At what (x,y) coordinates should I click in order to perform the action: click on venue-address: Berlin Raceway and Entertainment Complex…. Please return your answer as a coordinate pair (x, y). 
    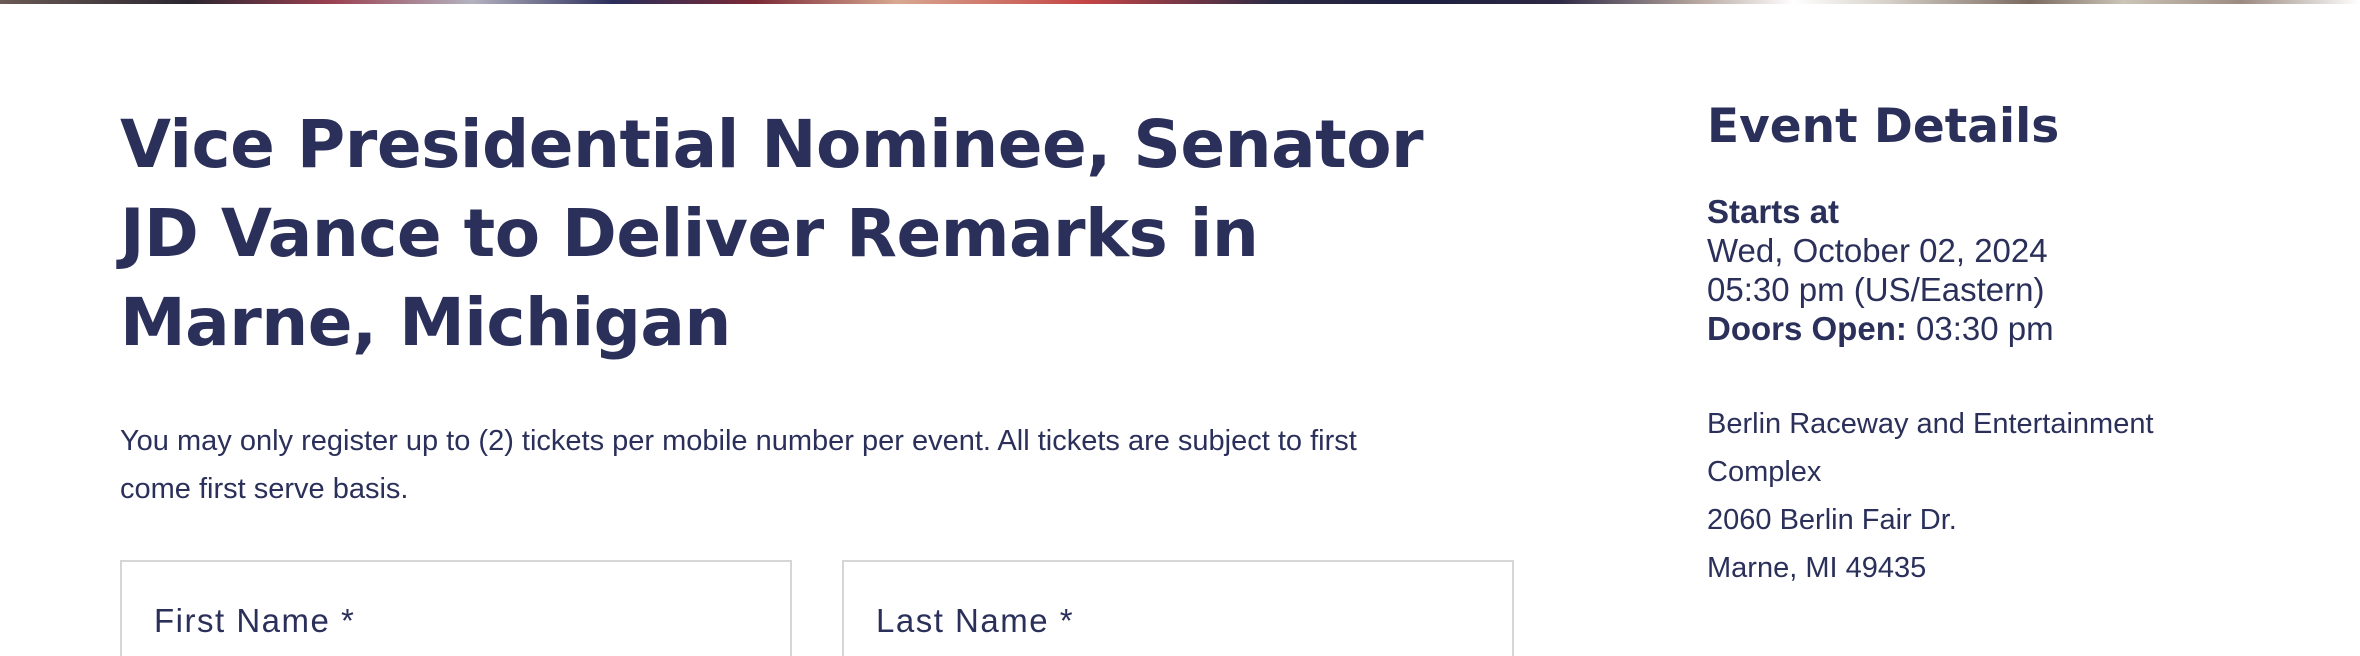
    Looking at the image, I should click on (2007, 496).